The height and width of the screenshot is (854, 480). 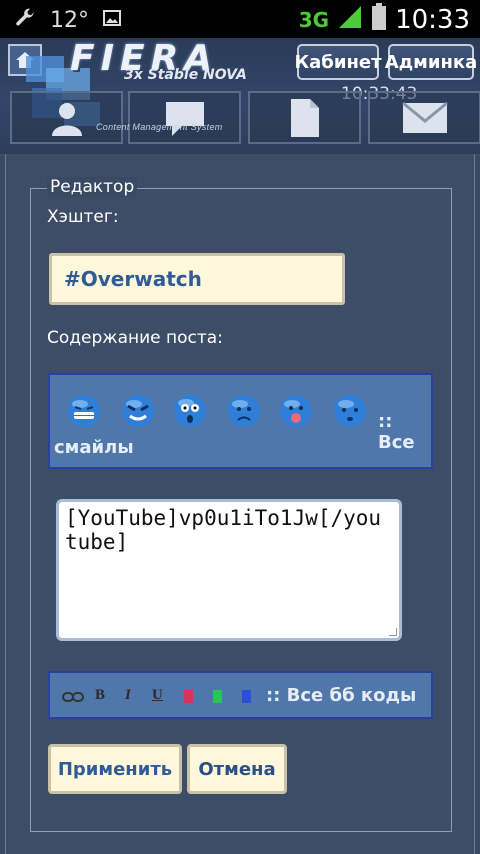 What do you see at coordinates (393, 632) in the screenshot?
I see `resize-handle` at bounding box center [393, 632].